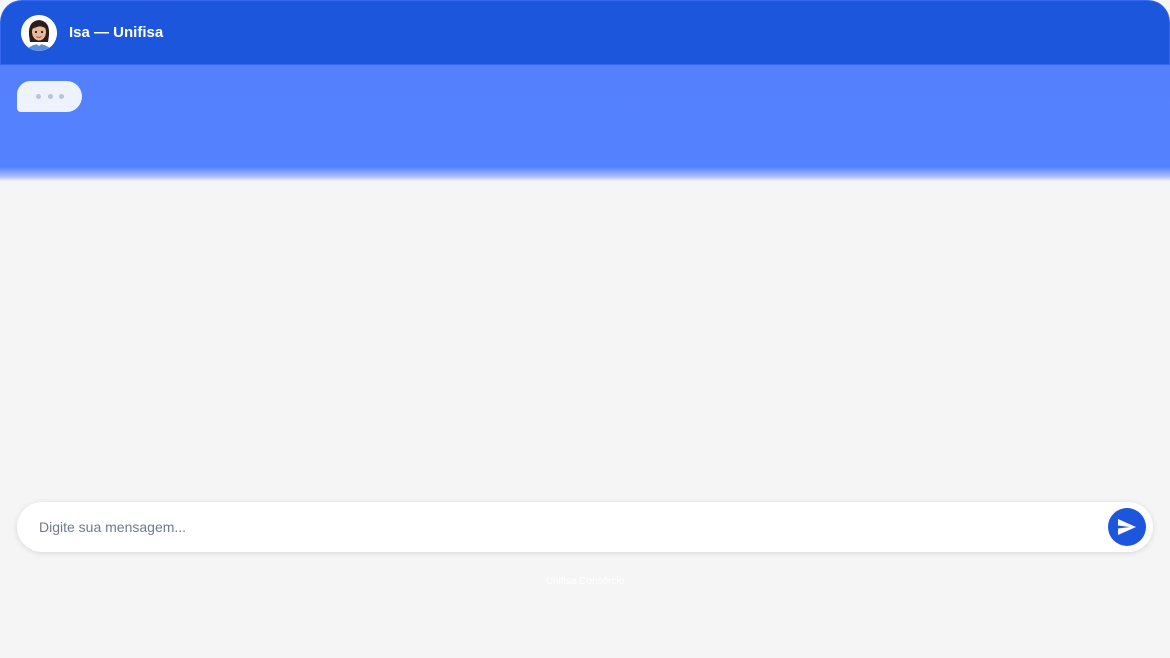 The image size is (1170, 658). What do you see at coordinates (39, 33) in the screenshot?
I see `assistant-avatar-icon` at bounding box center [39, 33].